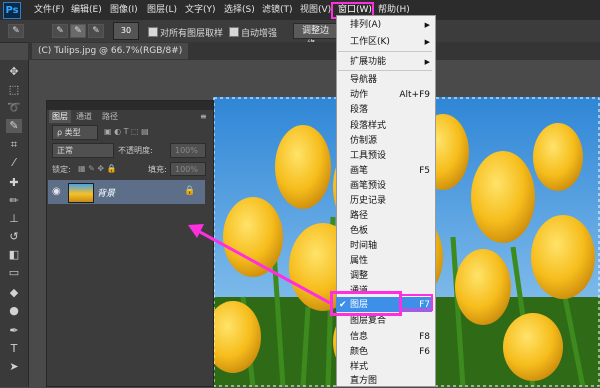  I want to click on window-menu-item: 调整, so click(386, 276).